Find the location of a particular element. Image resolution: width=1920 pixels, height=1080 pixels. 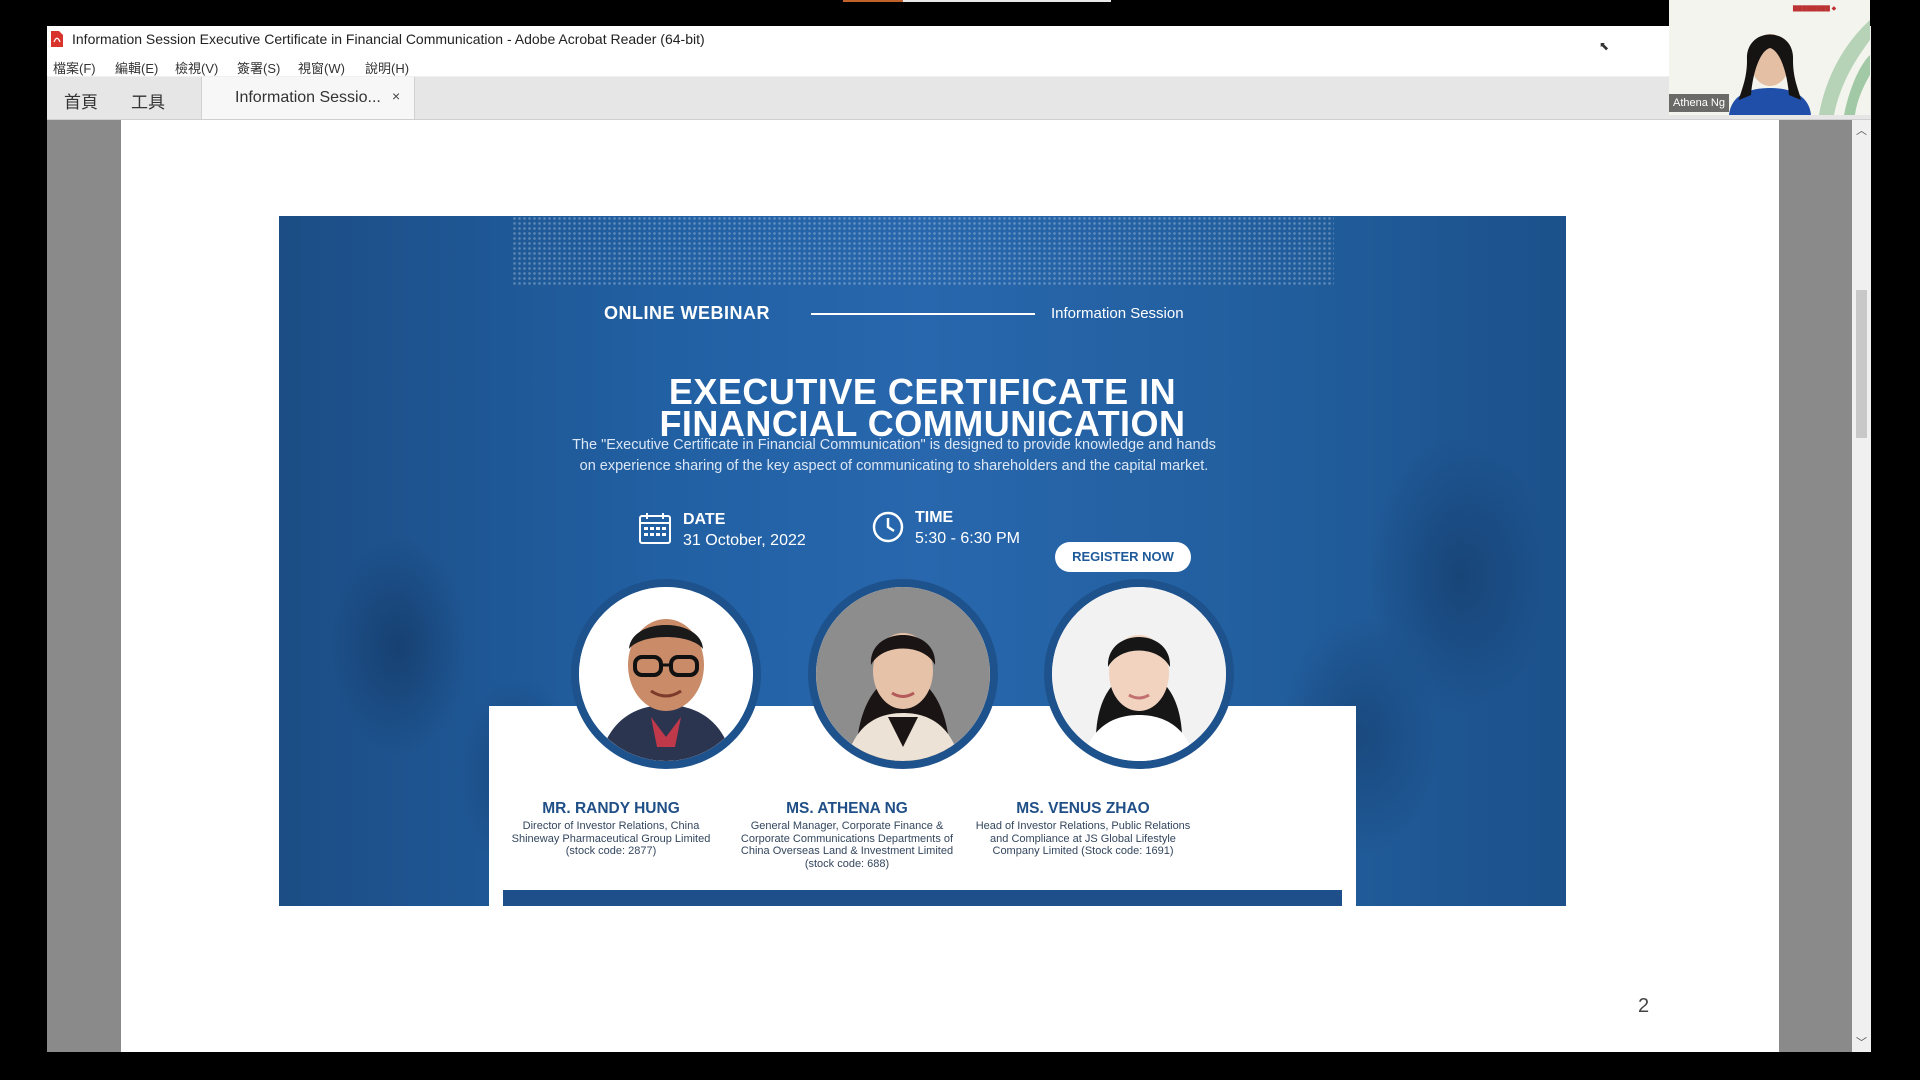

tab-document: Information Sessio... × is located at coordinates (308, 98).